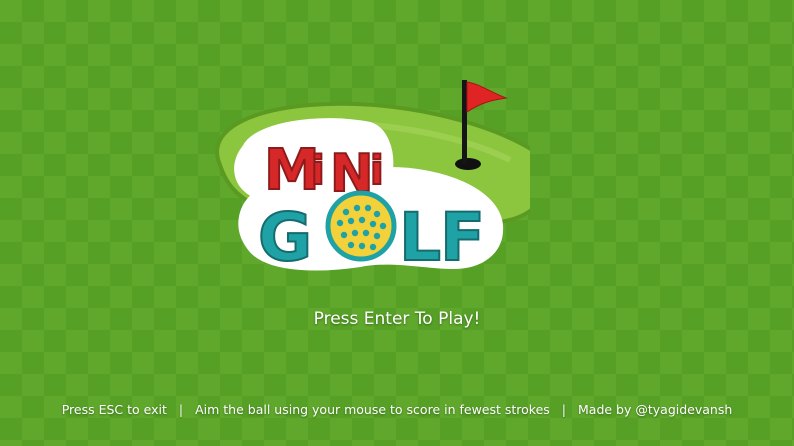  I want to click on logo-letter-i1: i, so click(318, 171).